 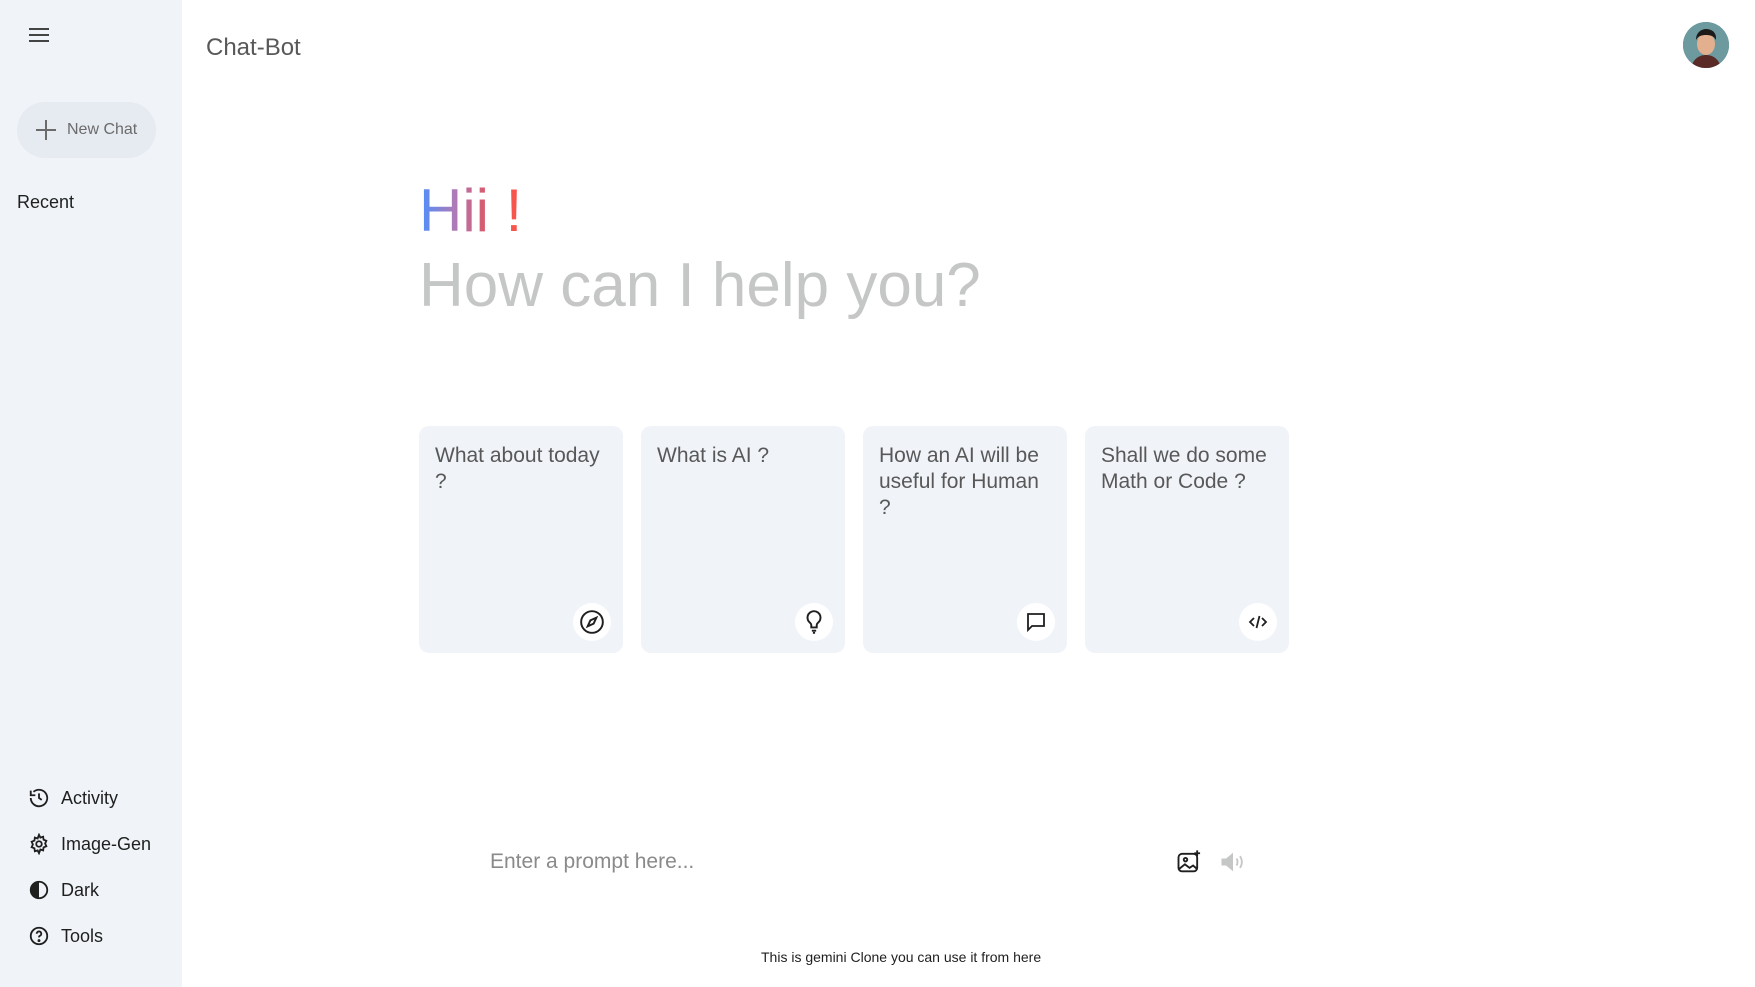 I want to click on new-chat-button: New Chat, so click(x=86, y=130).